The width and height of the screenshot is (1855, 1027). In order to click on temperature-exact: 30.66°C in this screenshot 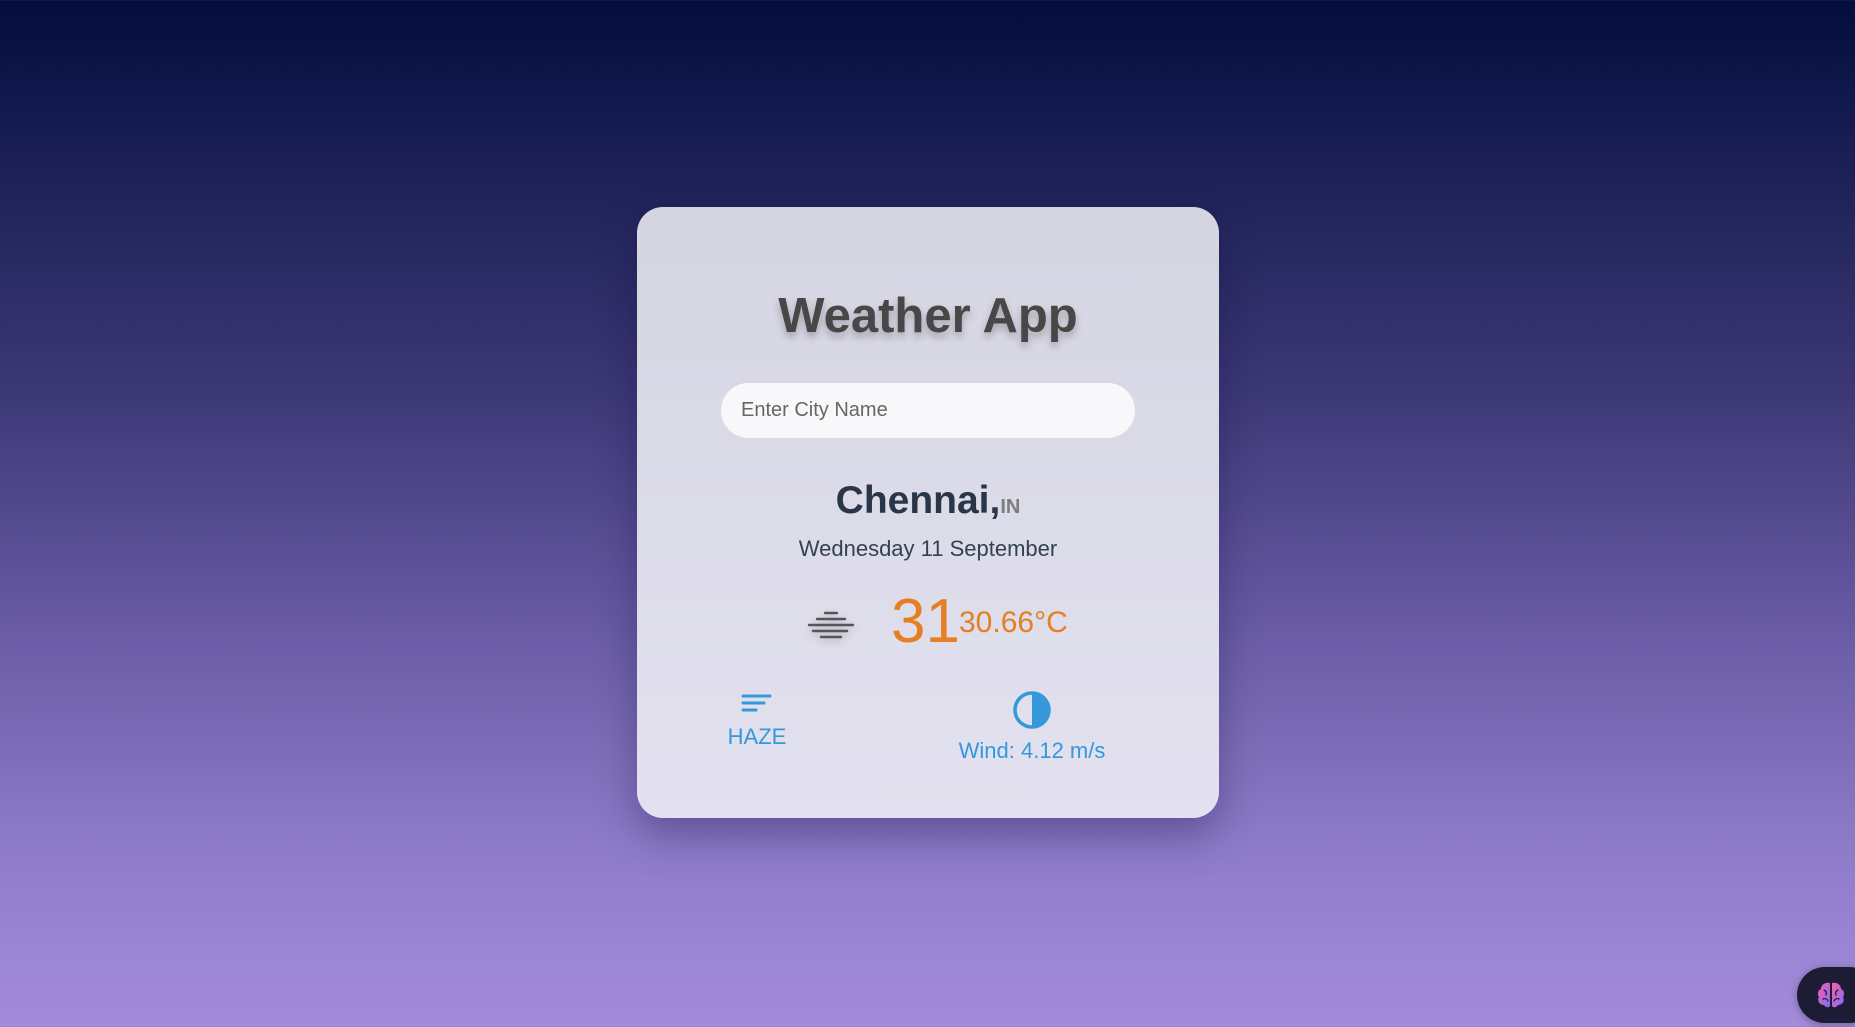, I will do `click(1013, 622)`.